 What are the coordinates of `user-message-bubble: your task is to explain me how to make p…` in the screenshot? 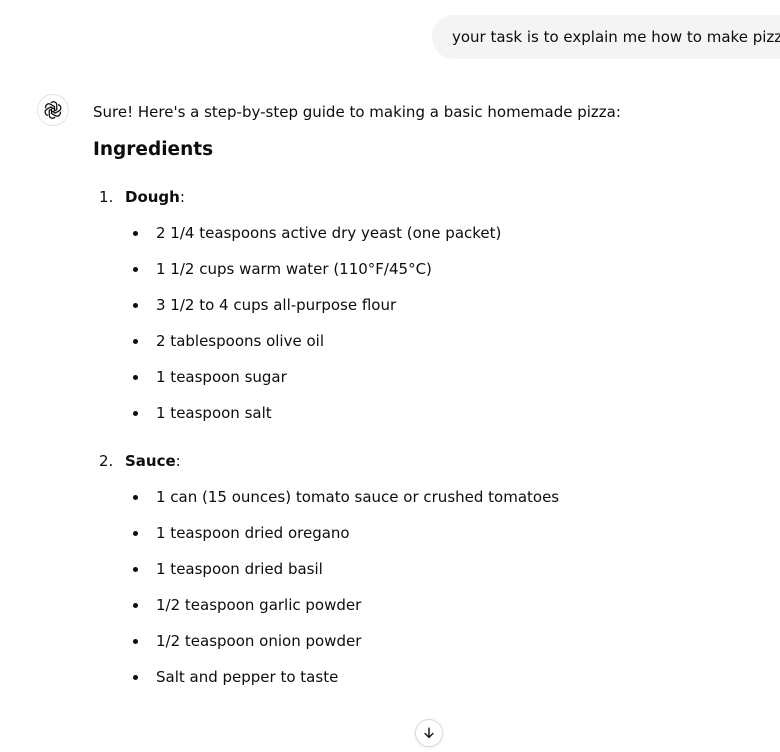 It's located at (606, 37).